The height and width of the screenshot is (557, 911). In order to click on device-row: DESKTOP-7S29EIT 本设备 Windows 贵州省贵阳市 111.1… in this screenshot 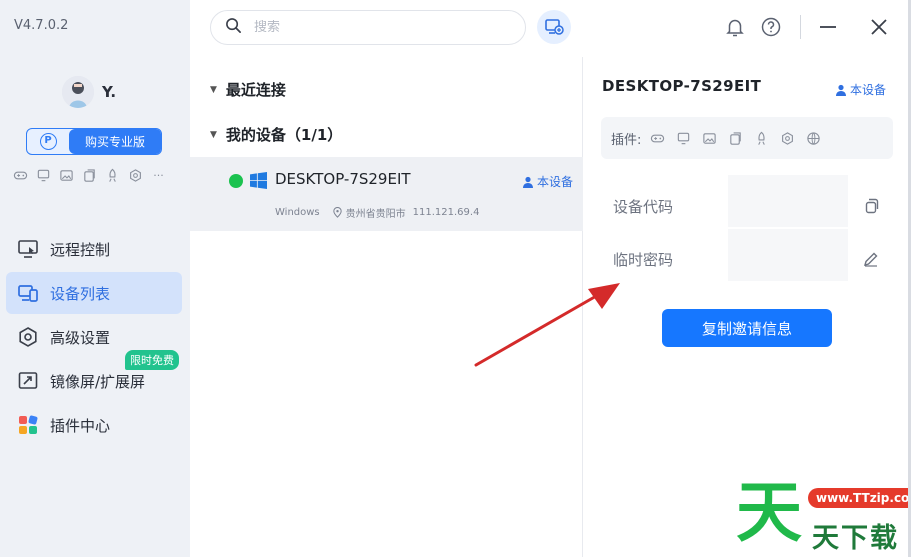, I will do `click(386, 194)`.